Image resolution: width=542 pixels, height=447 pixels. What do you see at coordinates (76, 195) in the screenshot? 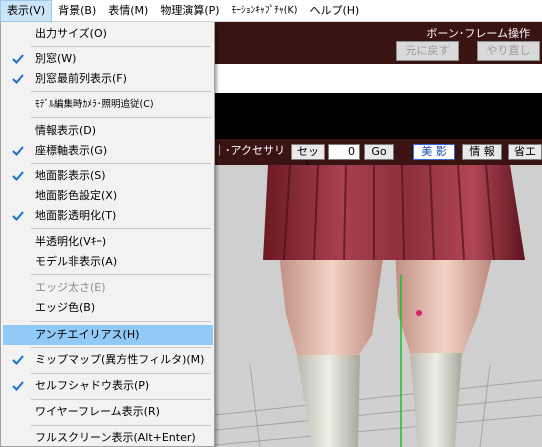
I see `menu-item-label: 地面影色設定(X)` at bounding box center [76, 195].